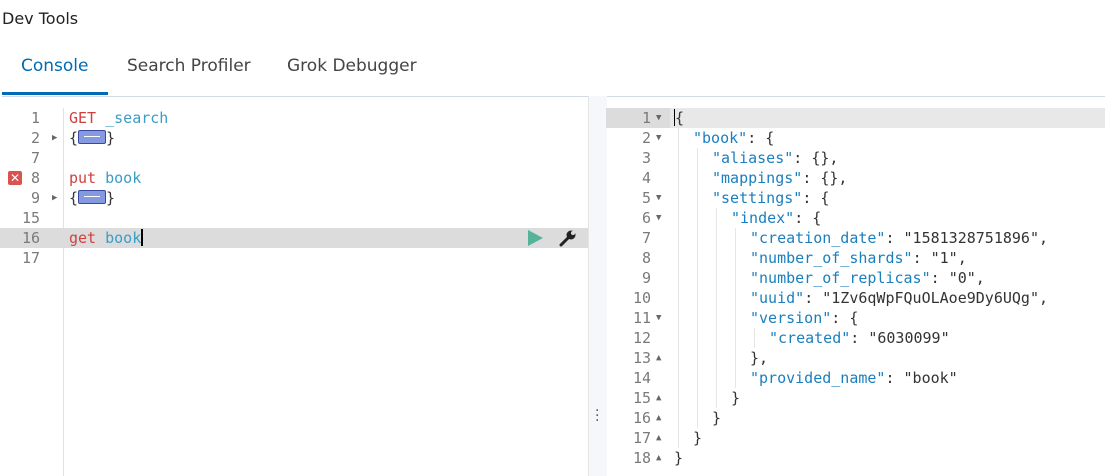 The image size is (1105, 476). What do you see at coordinates (855, 398) in the screenshot?
I see `output-line: 15 ▲ }` at bounding box center [855, 398].